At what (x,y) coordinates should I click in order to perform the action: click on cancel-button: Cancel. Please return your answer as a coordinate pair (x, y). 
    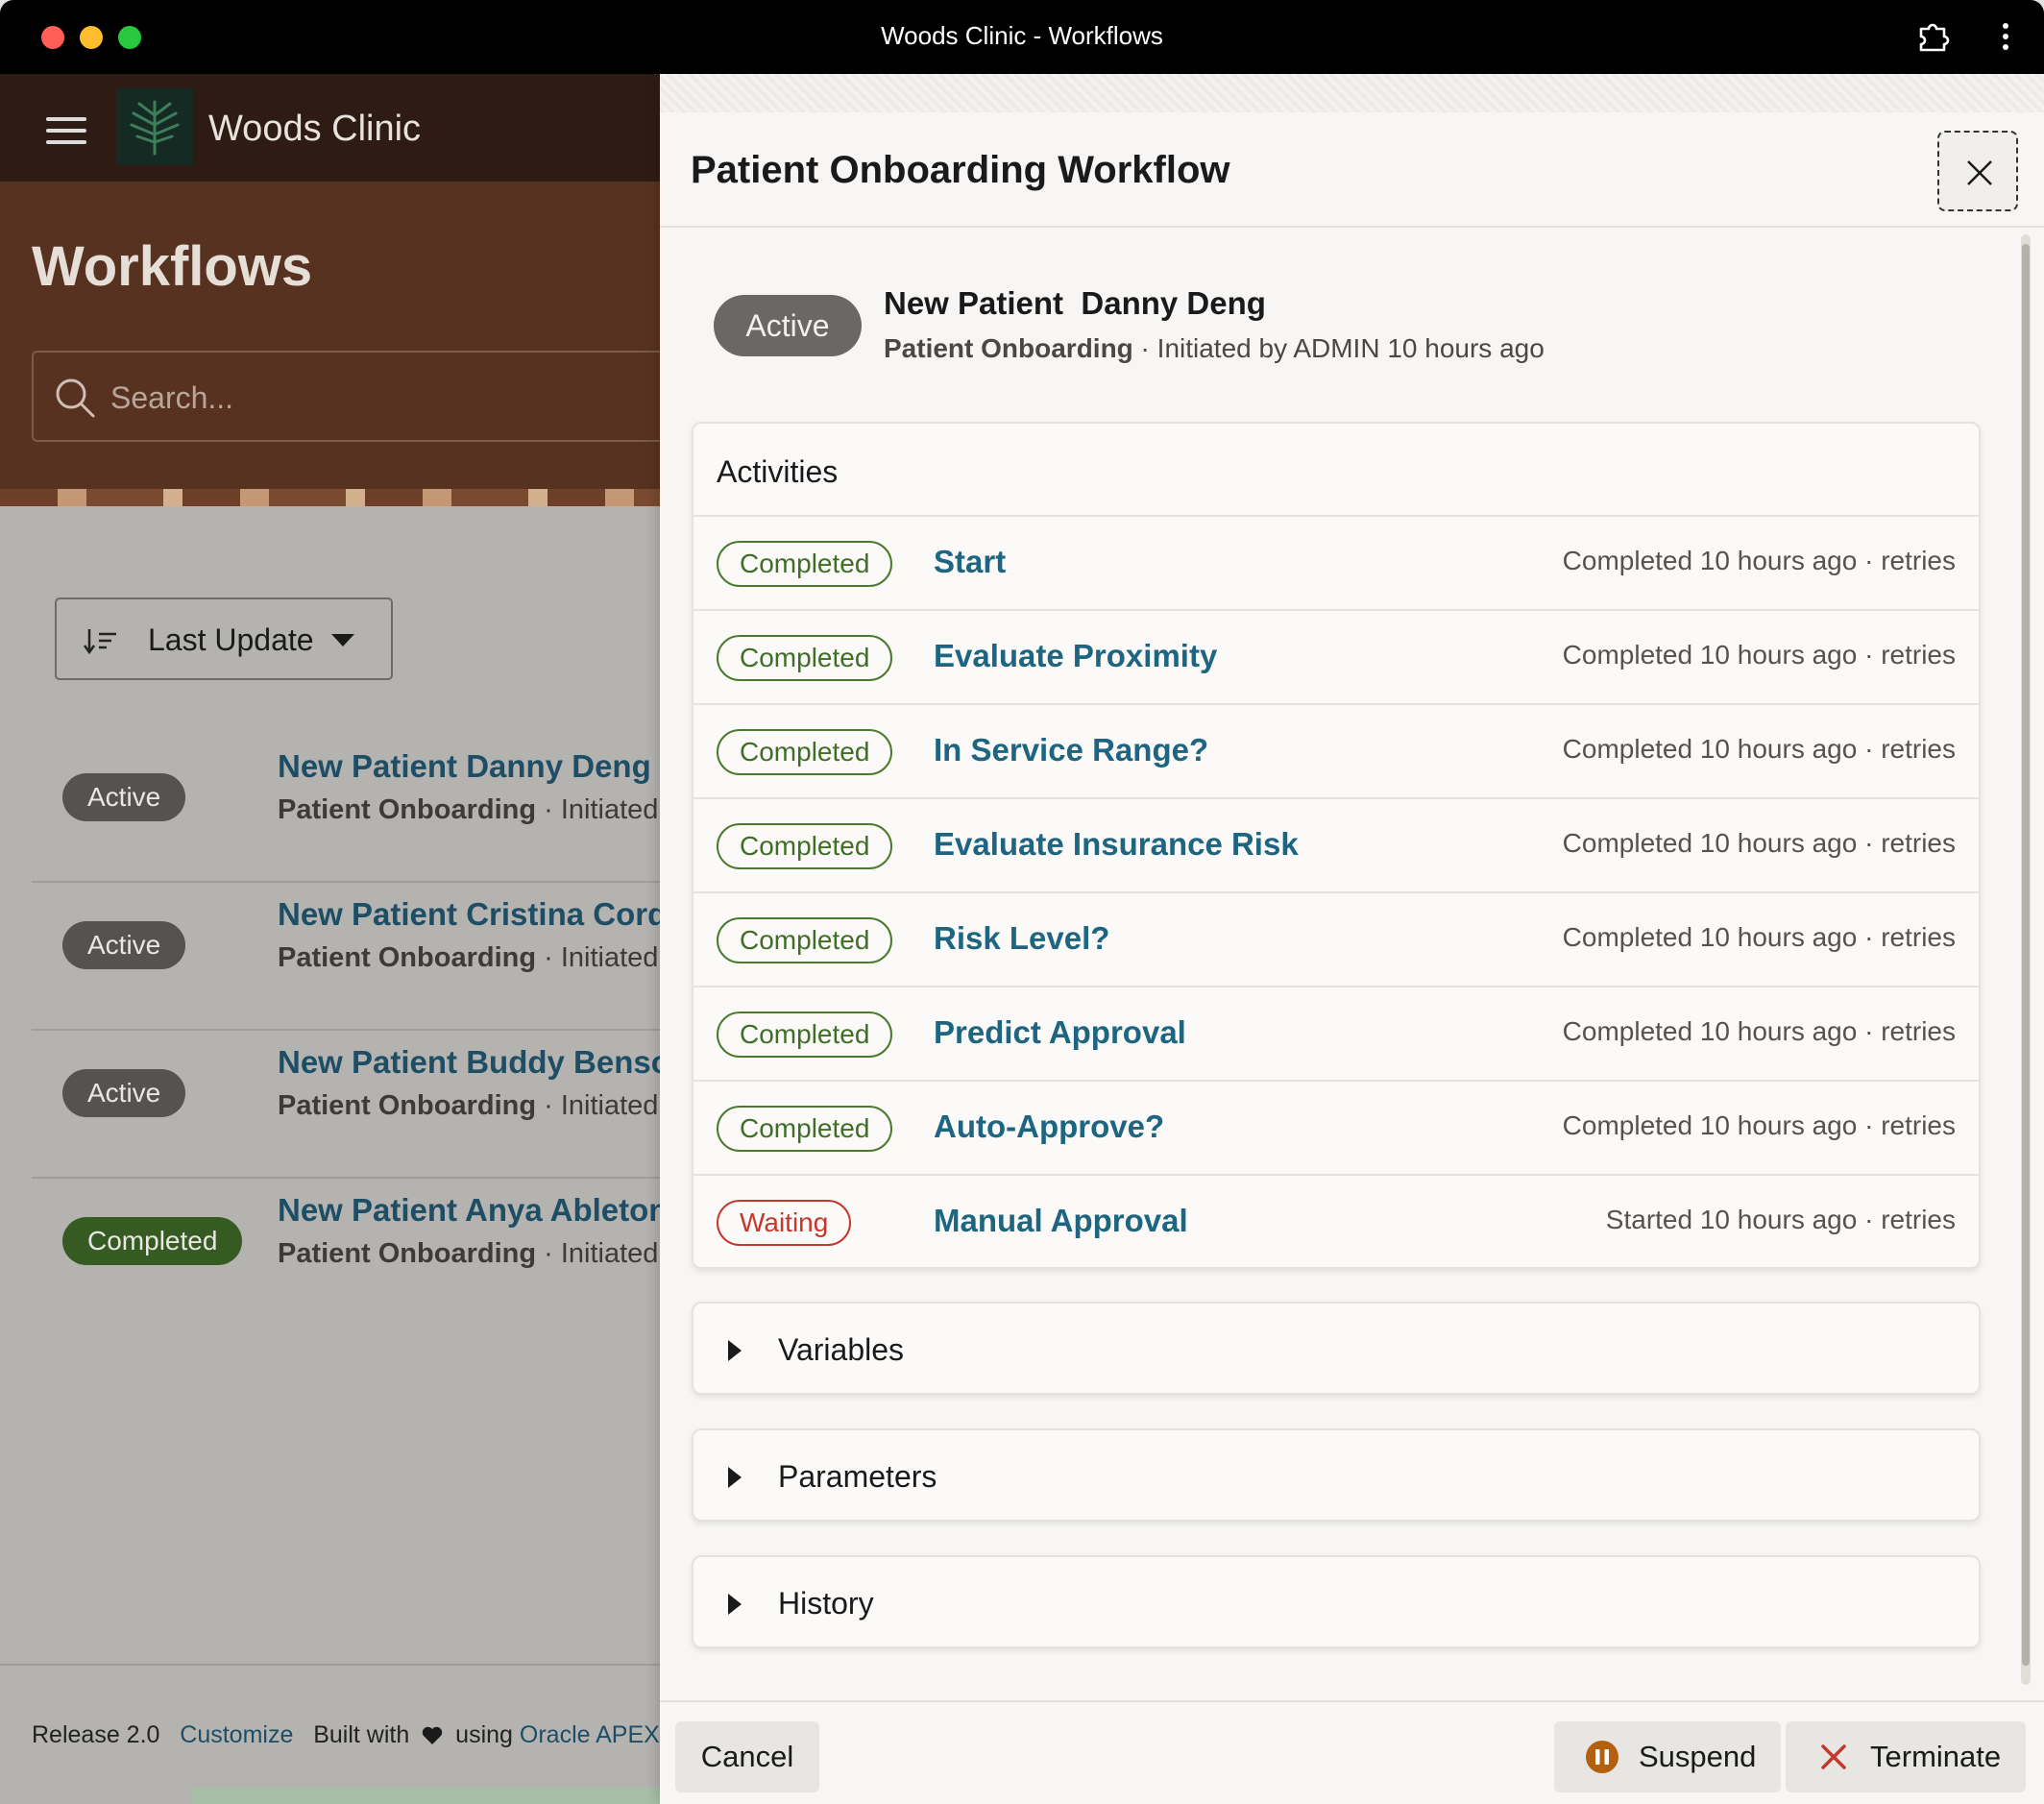
    Looking at the image, I should click on (747, 1756).